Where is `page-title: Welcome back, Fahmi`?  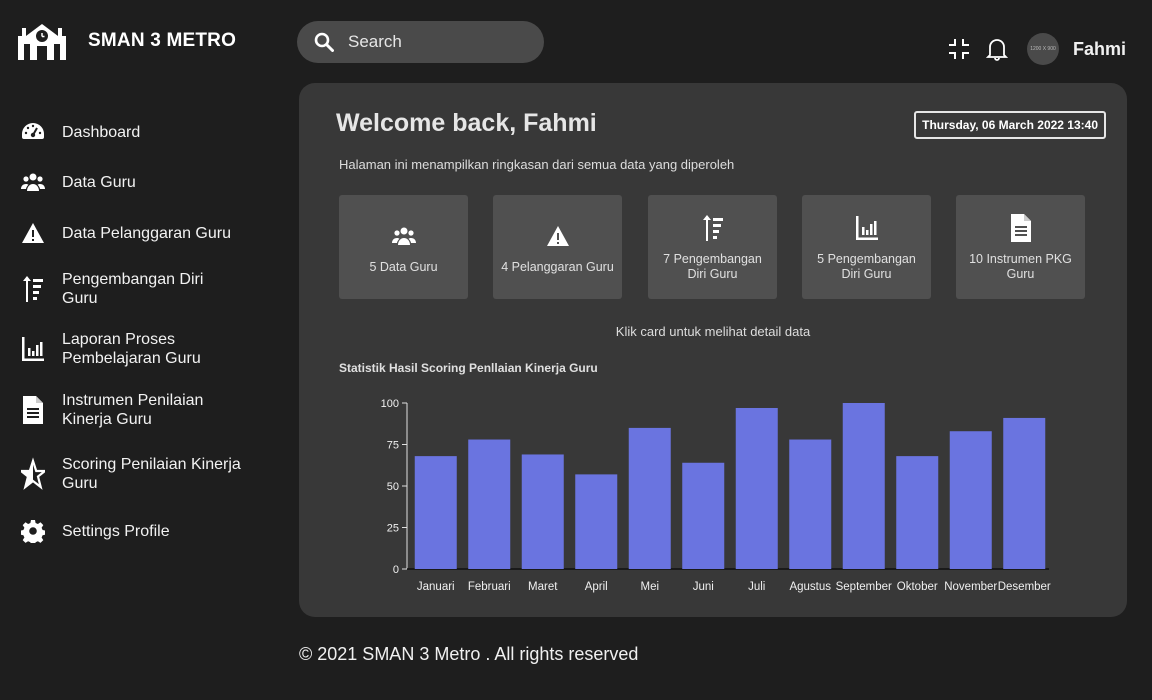
page-title: Welcome back, Fahmi is located at coordinates (466, 123).